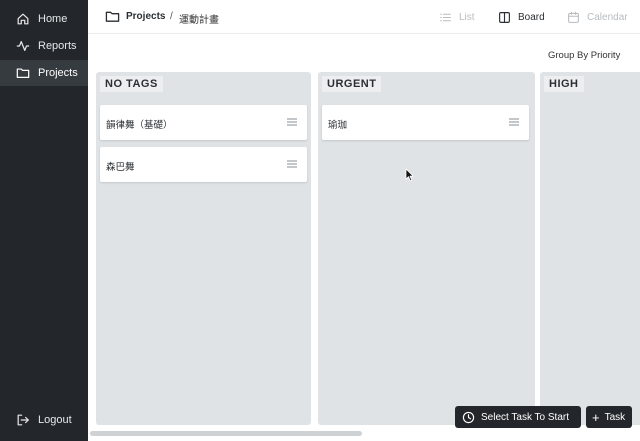  Describe the element at coordinates (409, 175) in the screenshot. I see `mouse-cursor-icon` at that location.